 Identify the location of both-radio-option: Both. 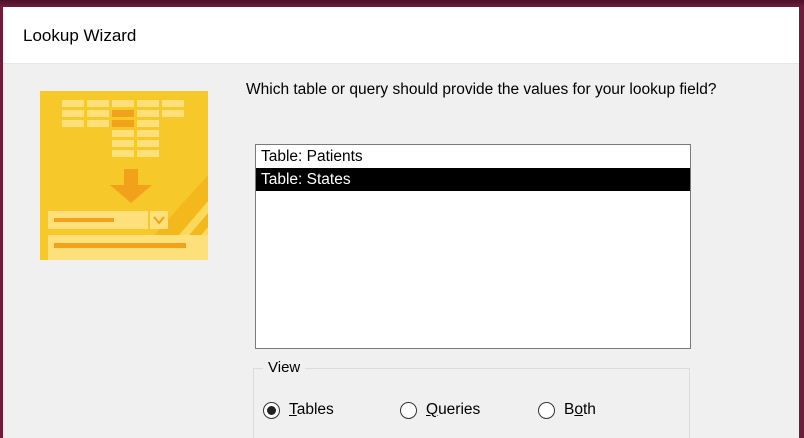
(567, 410).